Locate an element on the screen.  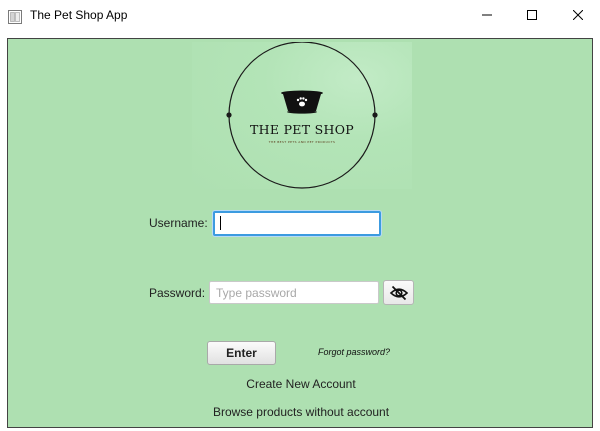
toggle-password-visibility-button is located at coordinates (398, 292).